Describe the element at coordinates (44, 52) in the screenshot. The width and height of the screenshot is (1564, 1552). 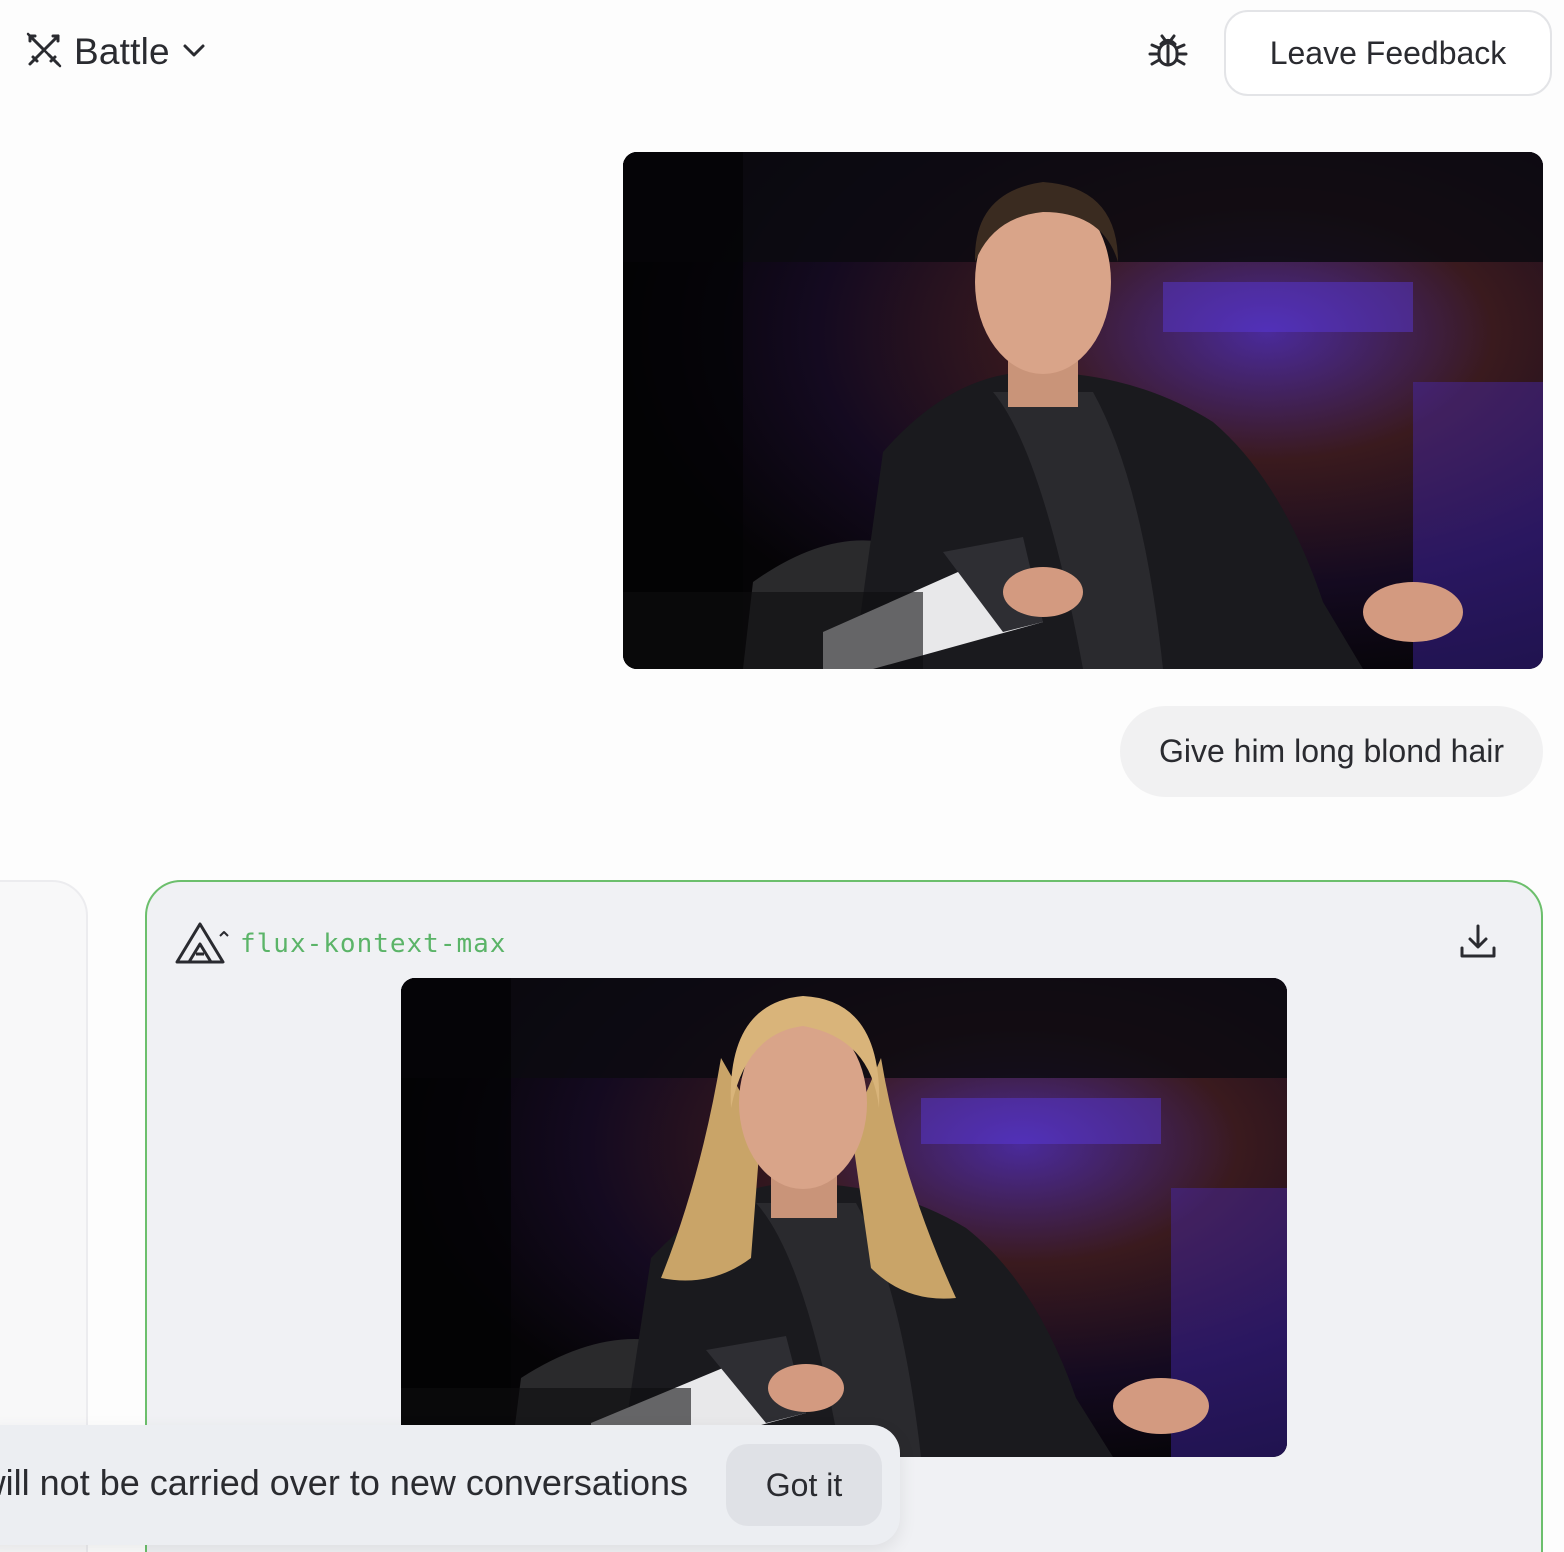
I see `crossed-swords-icon` at that location.